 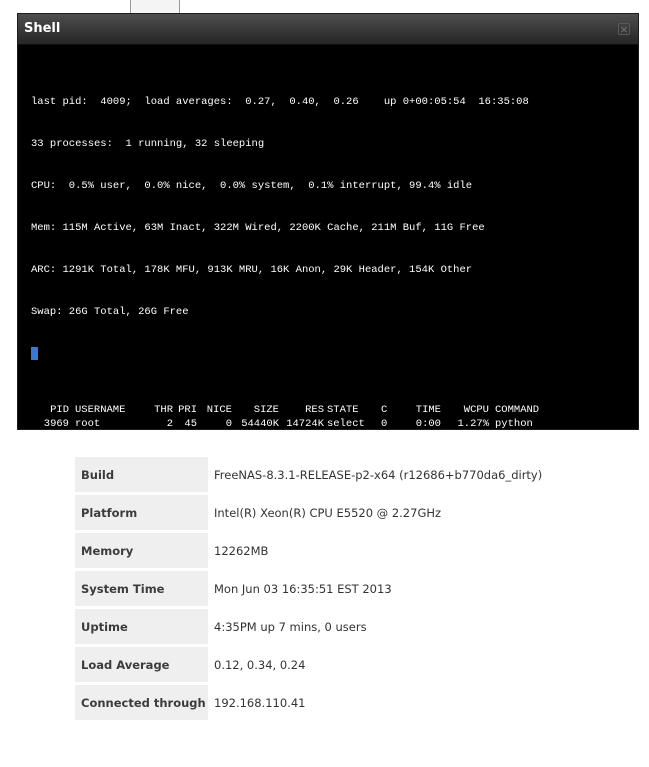 What do you see at coordinates (328, 29) in the screenshot?
I see `shell-titlebar: Shell ×` at bounding box center [328, 29].